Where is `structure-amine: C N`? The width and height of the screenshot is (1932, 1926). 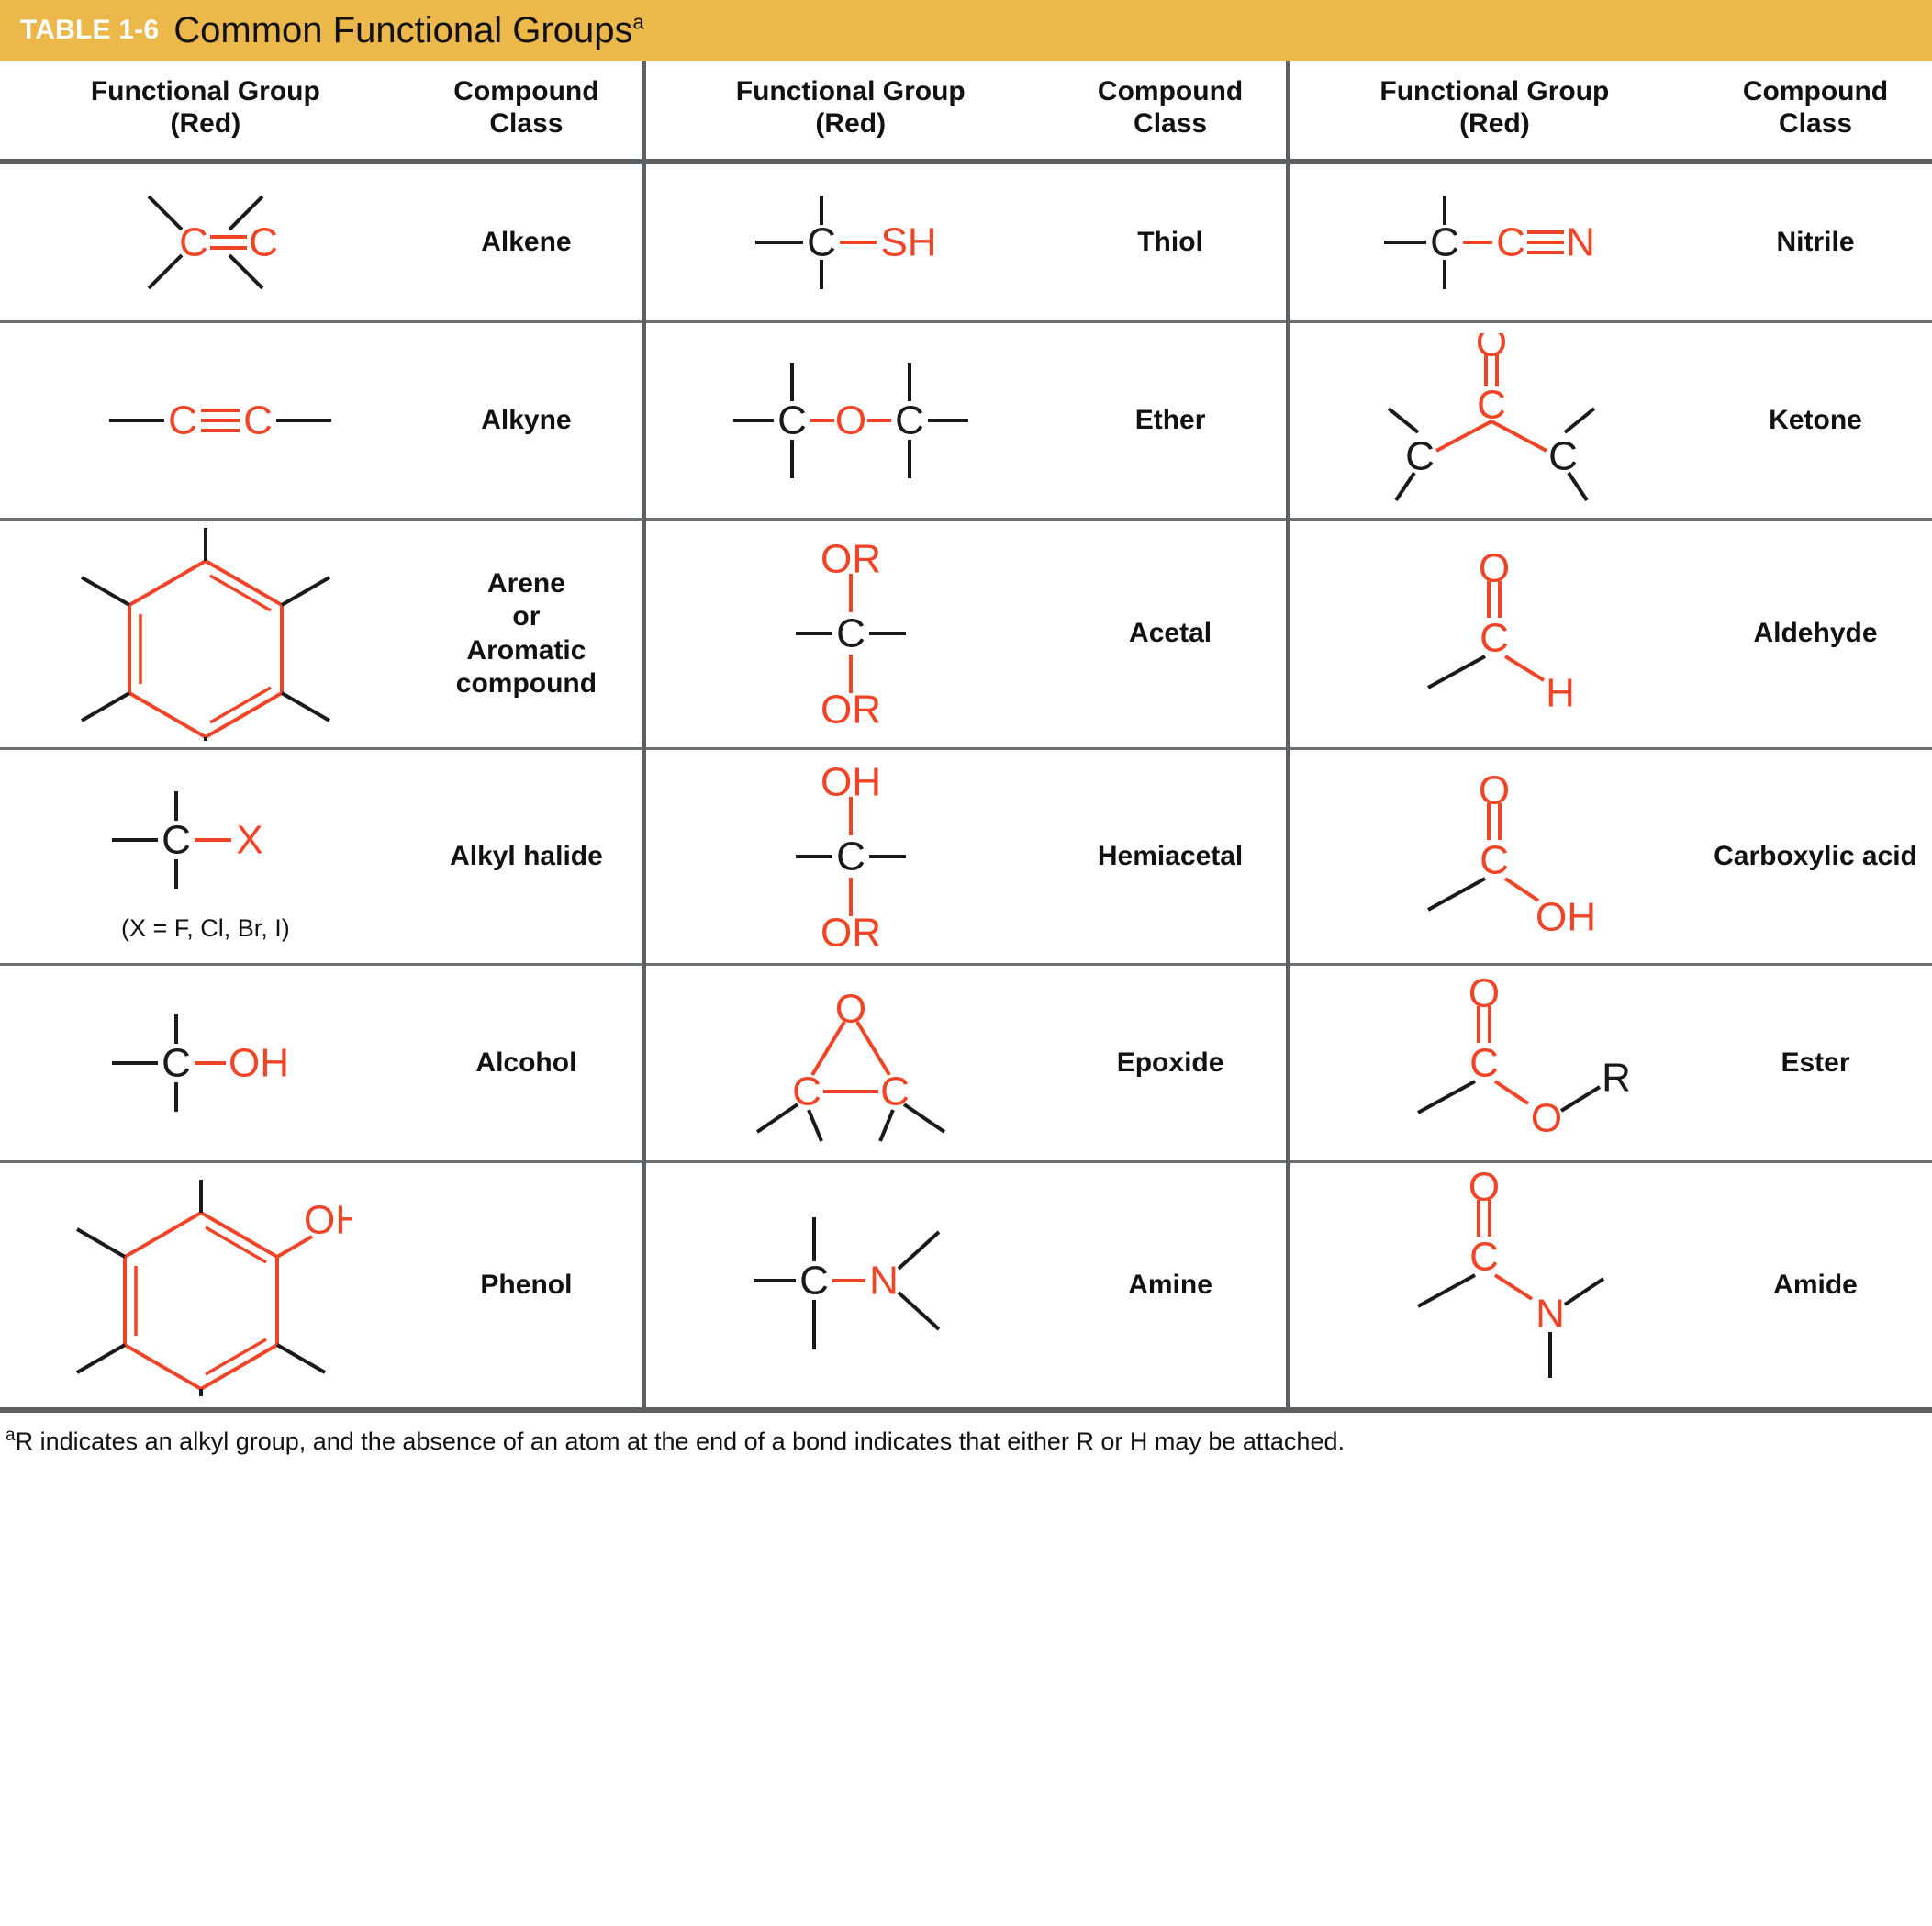
structure-amine: C N is located at coordinates (848, 1287).